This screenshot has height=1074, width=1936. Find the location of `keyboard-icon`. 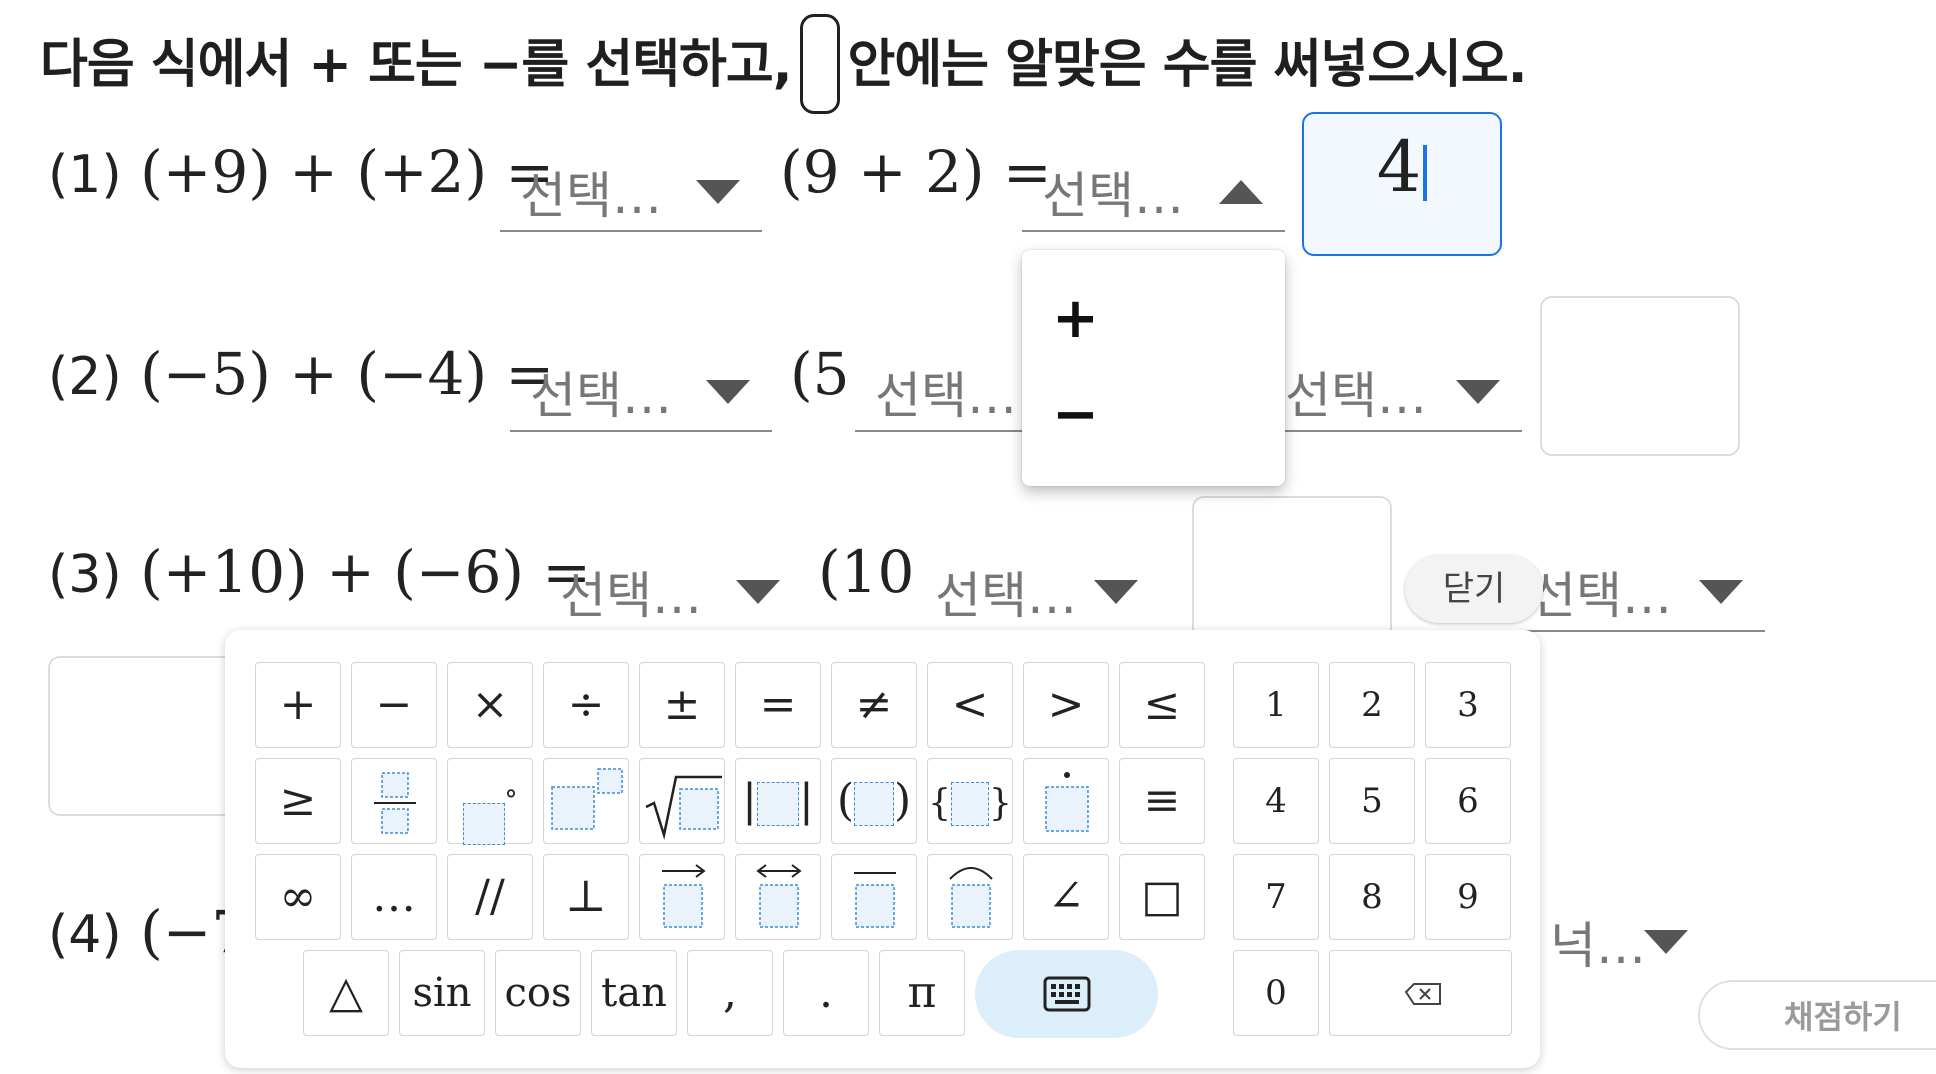

keyboard-icon is located at coordinates (1067, 994).